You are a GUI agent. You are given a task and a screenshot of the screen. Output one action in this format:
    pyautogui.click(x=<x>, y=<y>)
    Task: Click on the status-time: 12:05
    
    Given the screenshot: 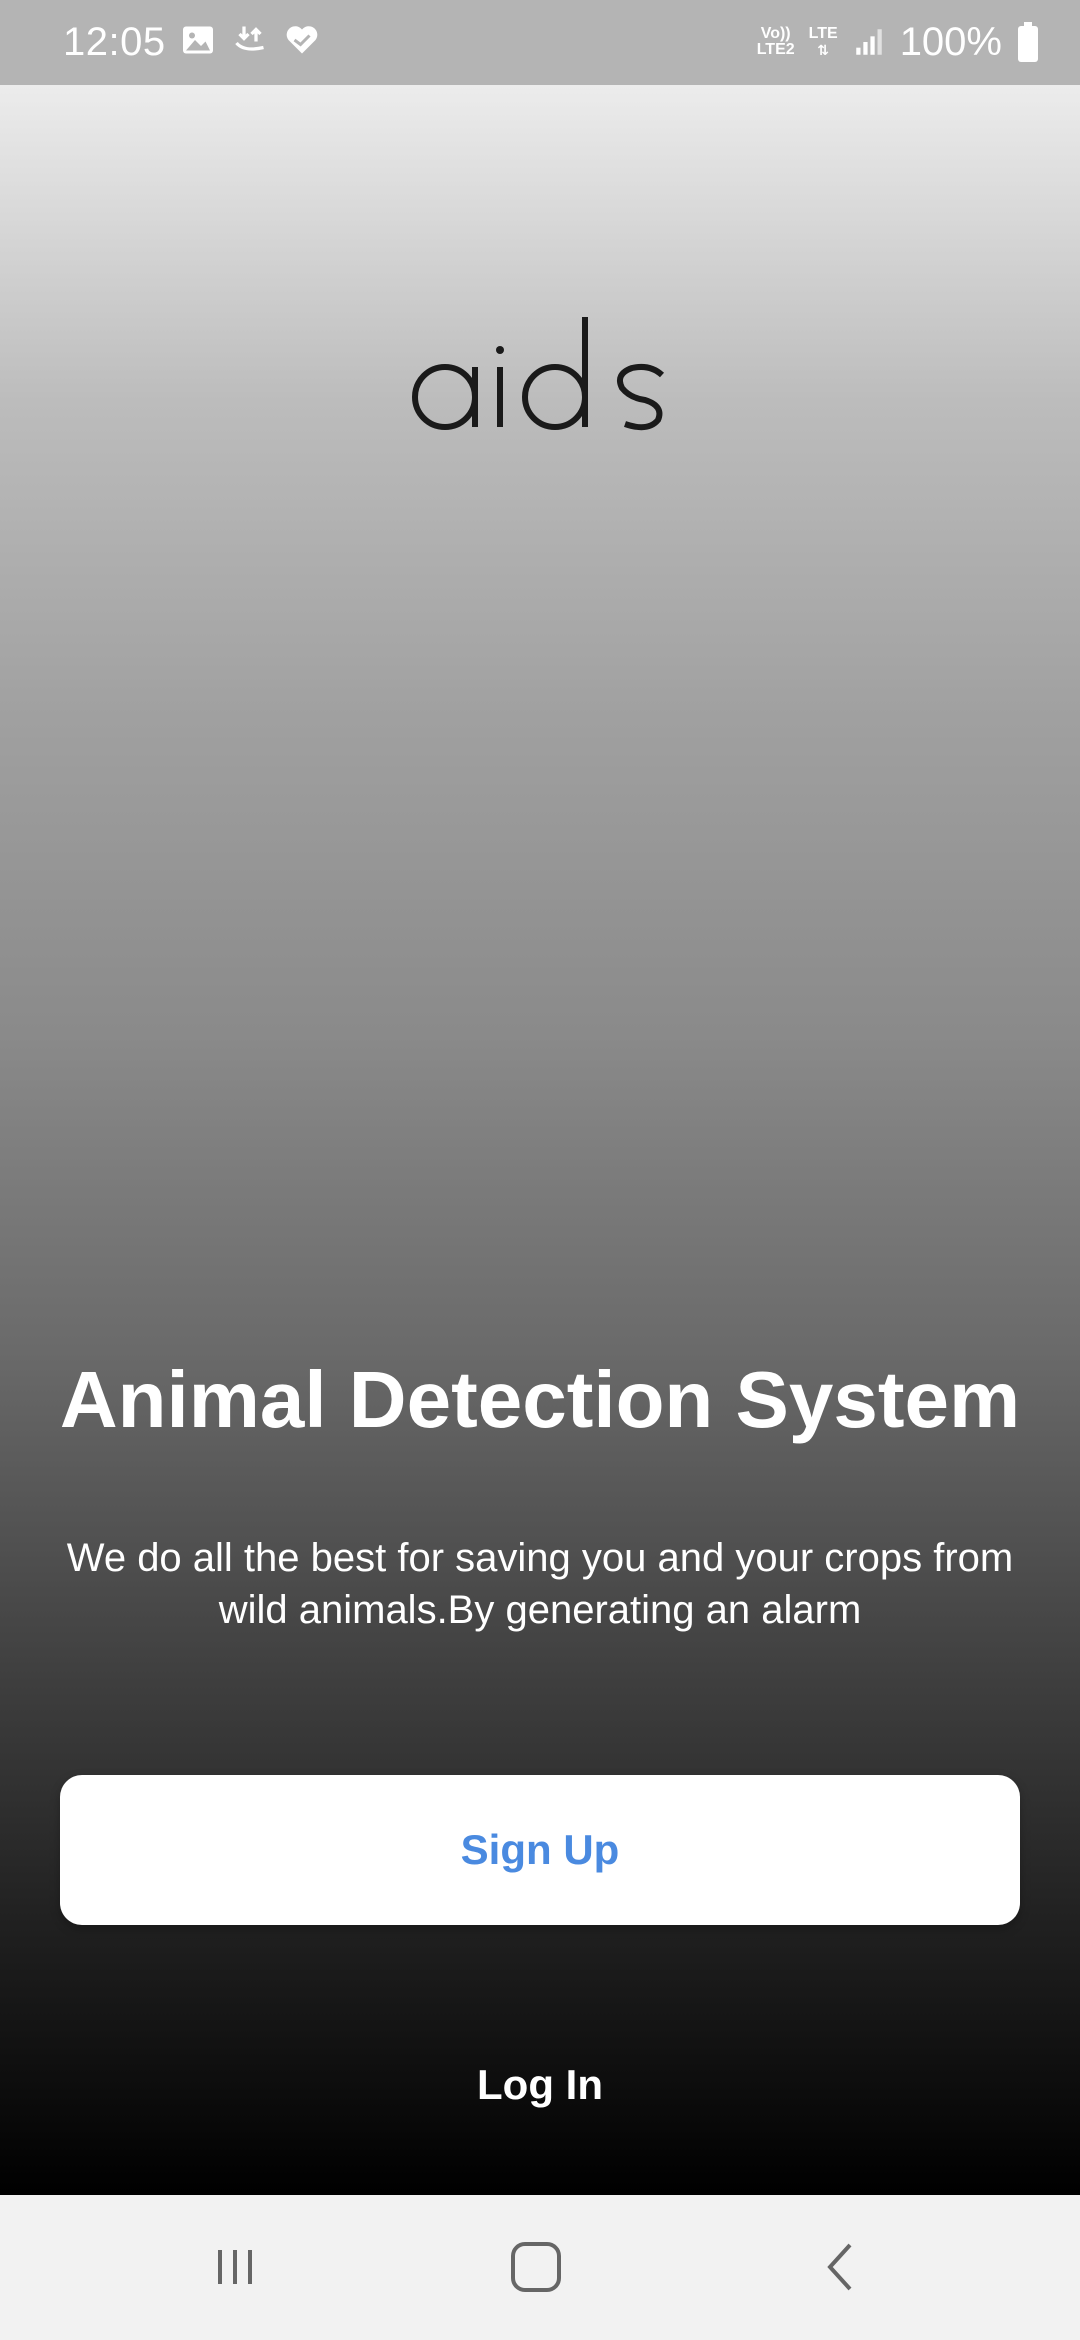 What is the action you would take?
    pyautogui.click(x=114, y=42)
    